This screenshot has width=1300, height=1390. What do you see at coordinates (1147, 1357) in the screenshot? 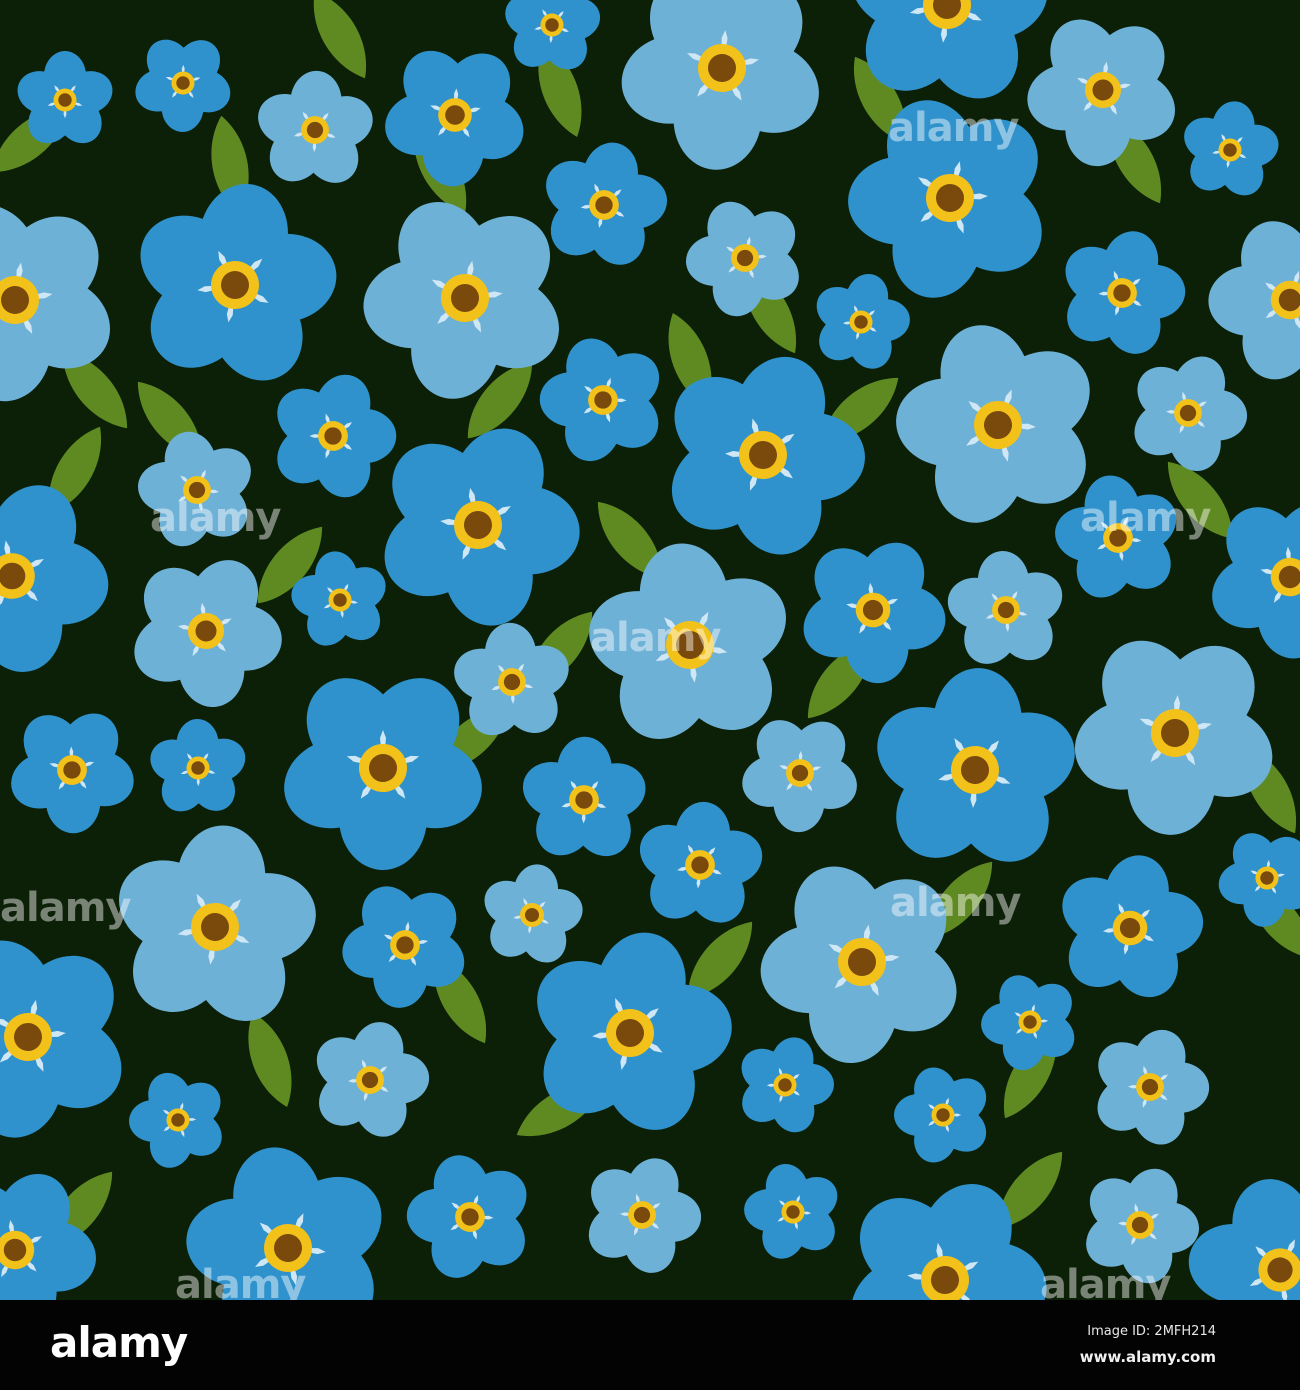
I see `site-url: www.alamy.com` at bounding box center [1147, 1357].